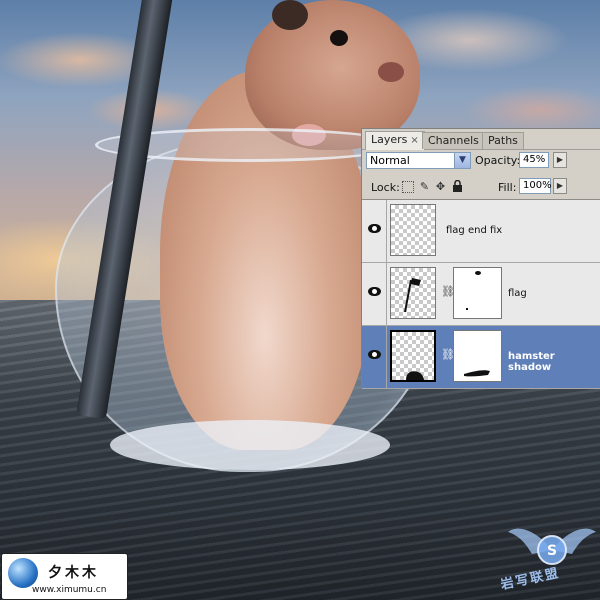 This screenshot has width=600, height=600. I want to click on tab-channels-label: Channels, so click(453, 140).